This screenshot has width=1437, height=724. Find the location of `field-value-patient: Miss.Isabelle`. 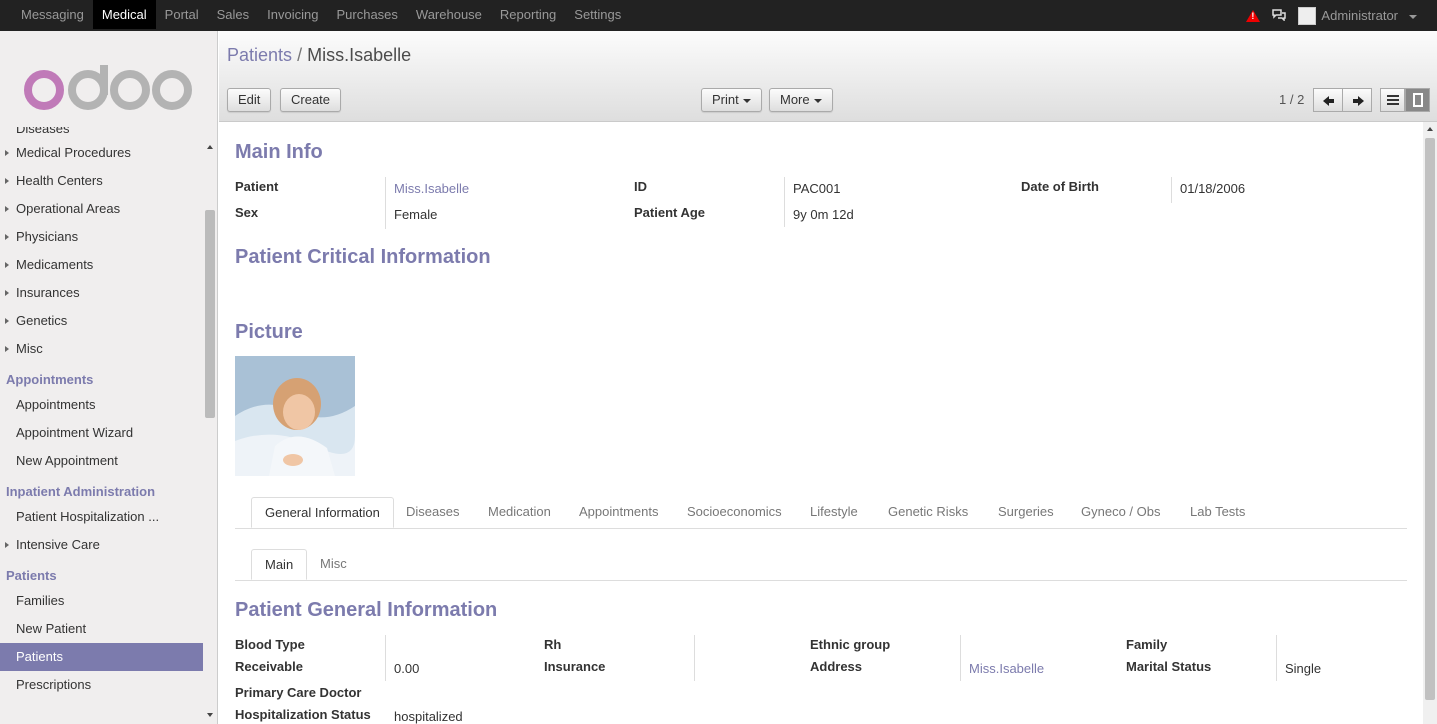

field-value-patient: Miss.Isabelle is located at coordinates (431, 188).